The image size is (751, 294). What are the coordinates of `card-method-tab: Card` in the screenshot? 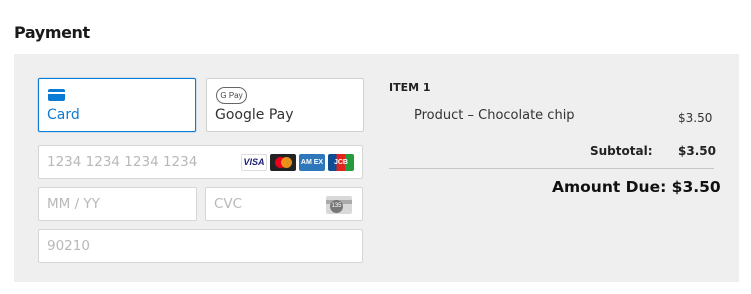 It's located at (117, 105).